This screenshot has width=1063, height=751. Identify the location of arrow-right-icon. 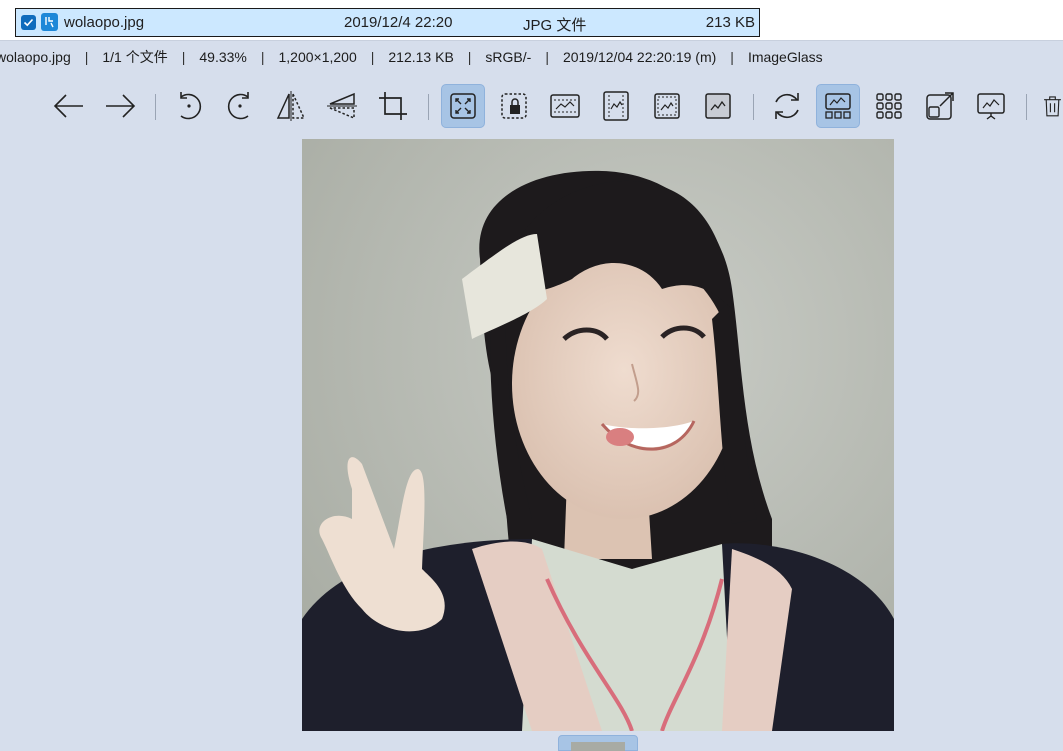
(121, 106).